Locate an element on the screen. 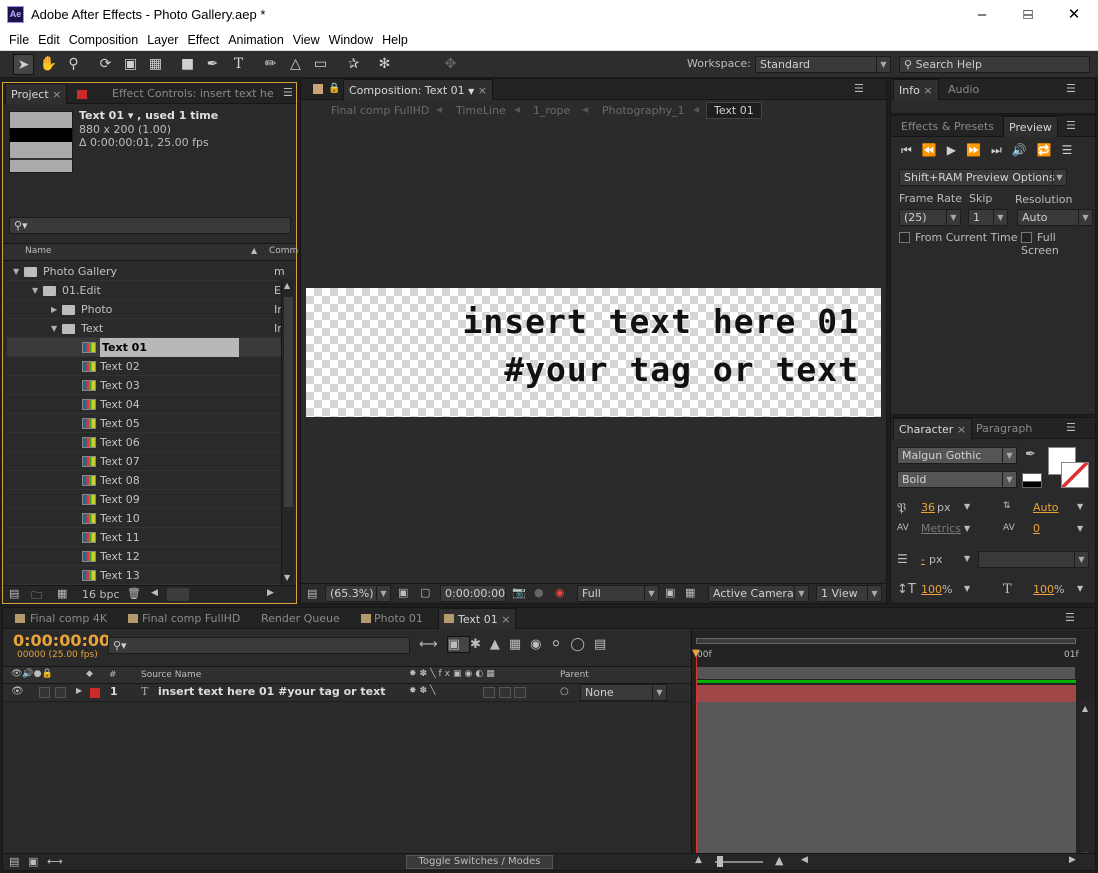 The height and width of the screenshot is (873, 1098). scroll-left-icon: ◀ is located at coordinates (804, 860).